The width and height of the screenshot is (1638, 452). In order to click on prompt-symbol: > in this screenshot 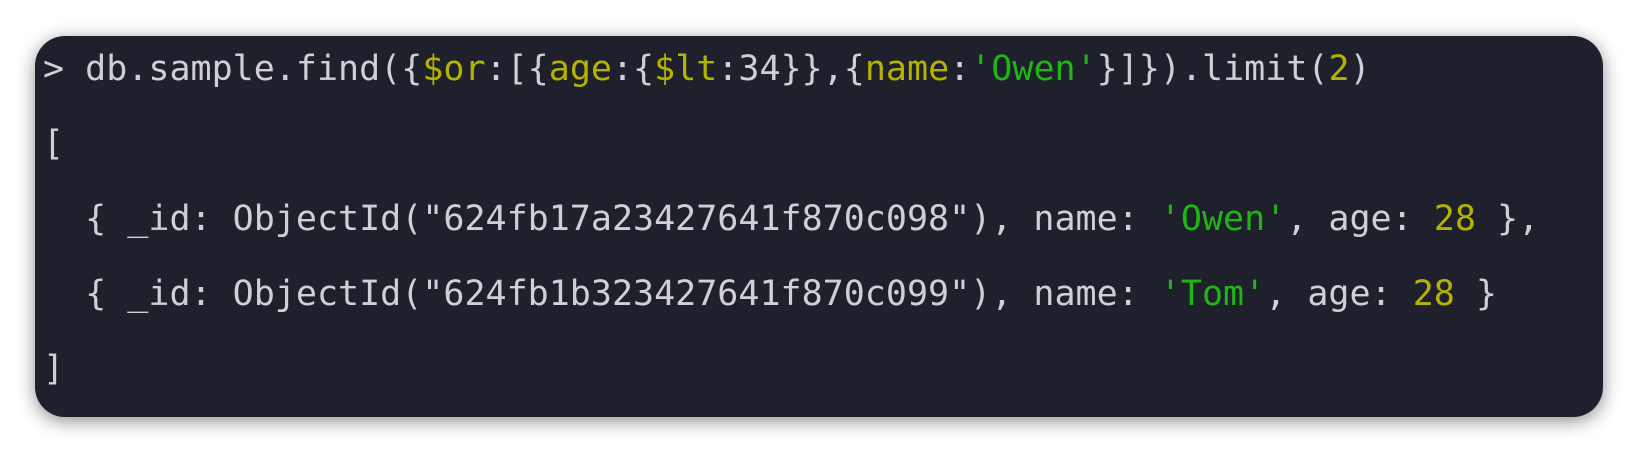, I will do `click(54, 69)`.